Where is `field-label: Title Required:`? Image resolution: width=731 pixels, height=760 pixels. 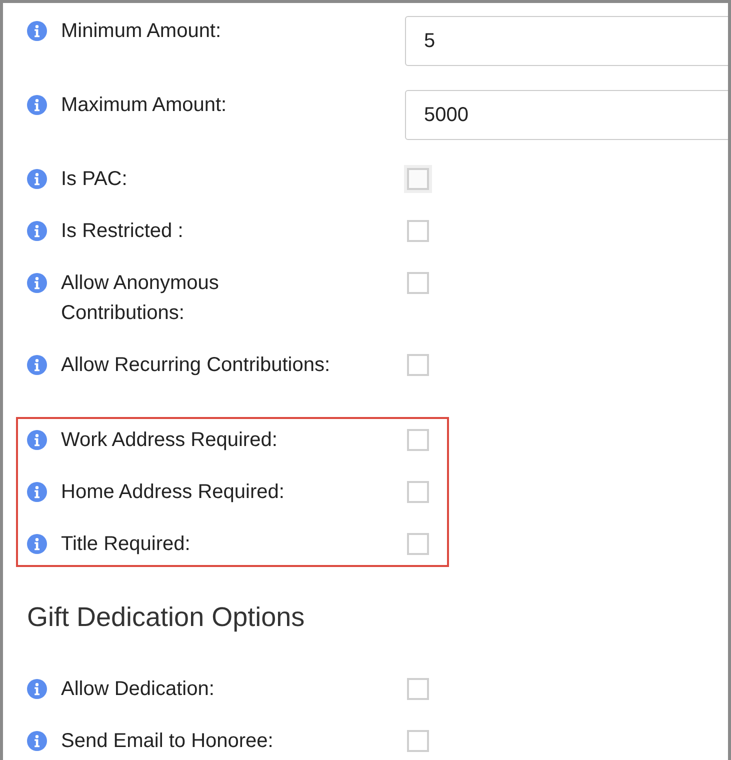
field-label: Title Required: is located at coordinates (126, 544).